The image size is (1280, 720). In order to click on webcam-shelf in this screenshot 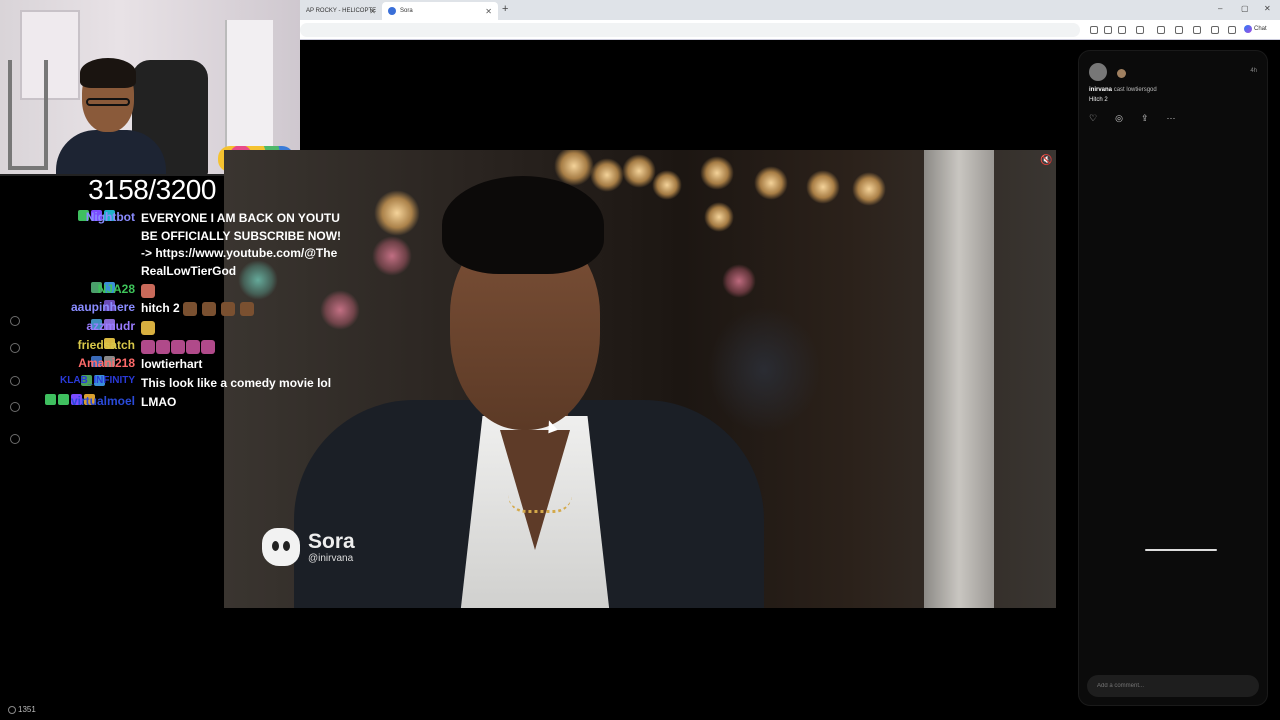, I will do `click(28, 115)`.